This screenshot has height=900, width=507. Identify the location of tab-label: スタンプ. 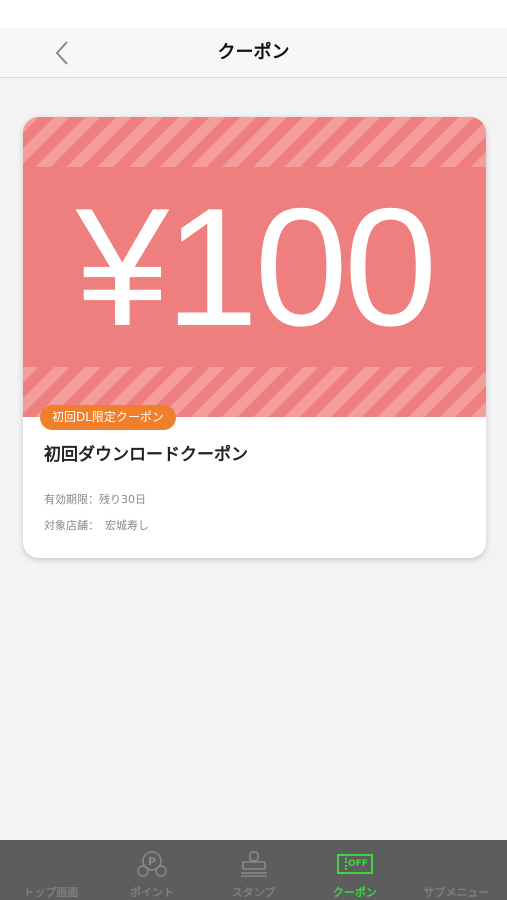
(253, 892).